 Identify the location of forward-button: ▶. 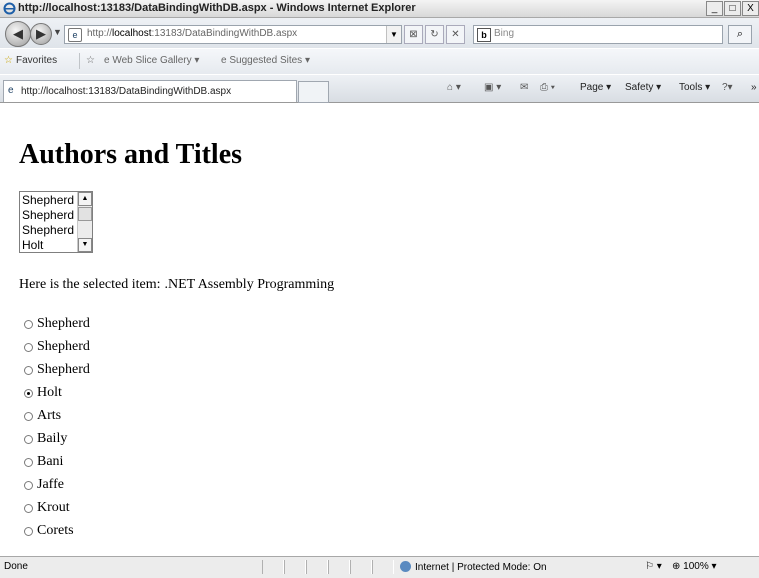
(41, 34).